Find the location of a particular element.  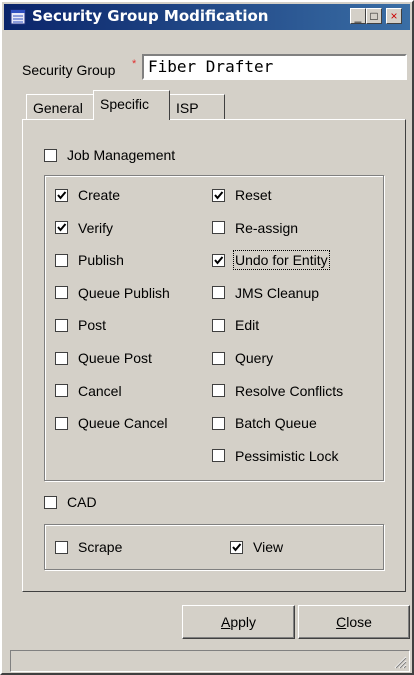

create-checkbox: Create is located at coordinates (87, 195).